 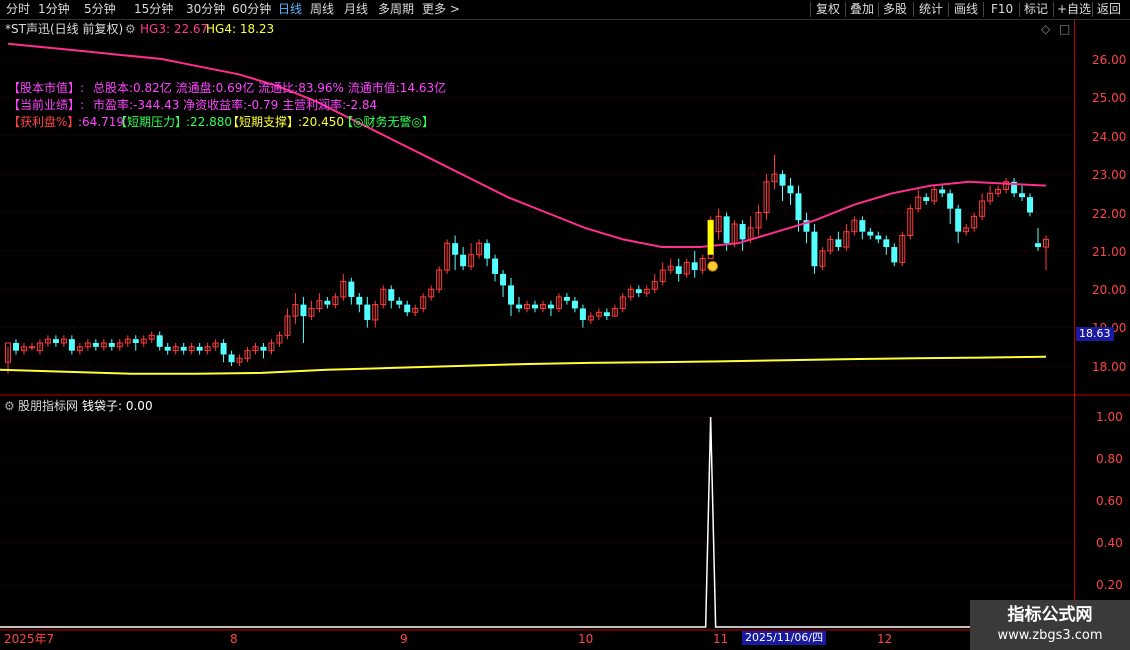 I want to click on y-tick: 22.00, so click(x=1109, y=214).